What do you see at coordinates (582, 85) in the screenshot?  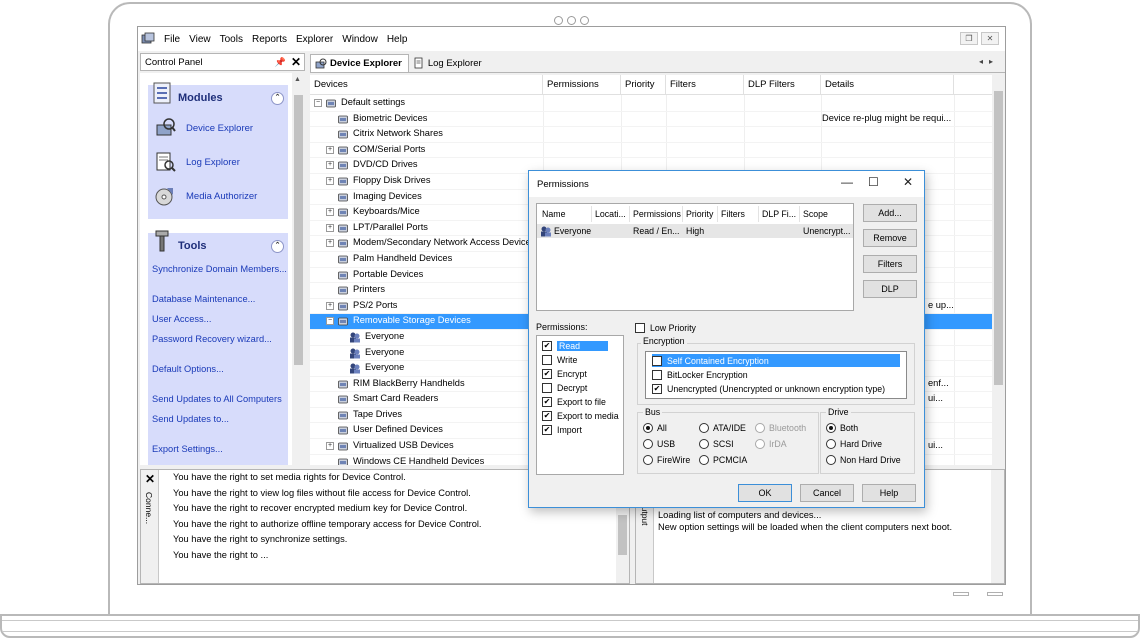 I see `column-permissions: Permissions` at bounding box center [582, 85].